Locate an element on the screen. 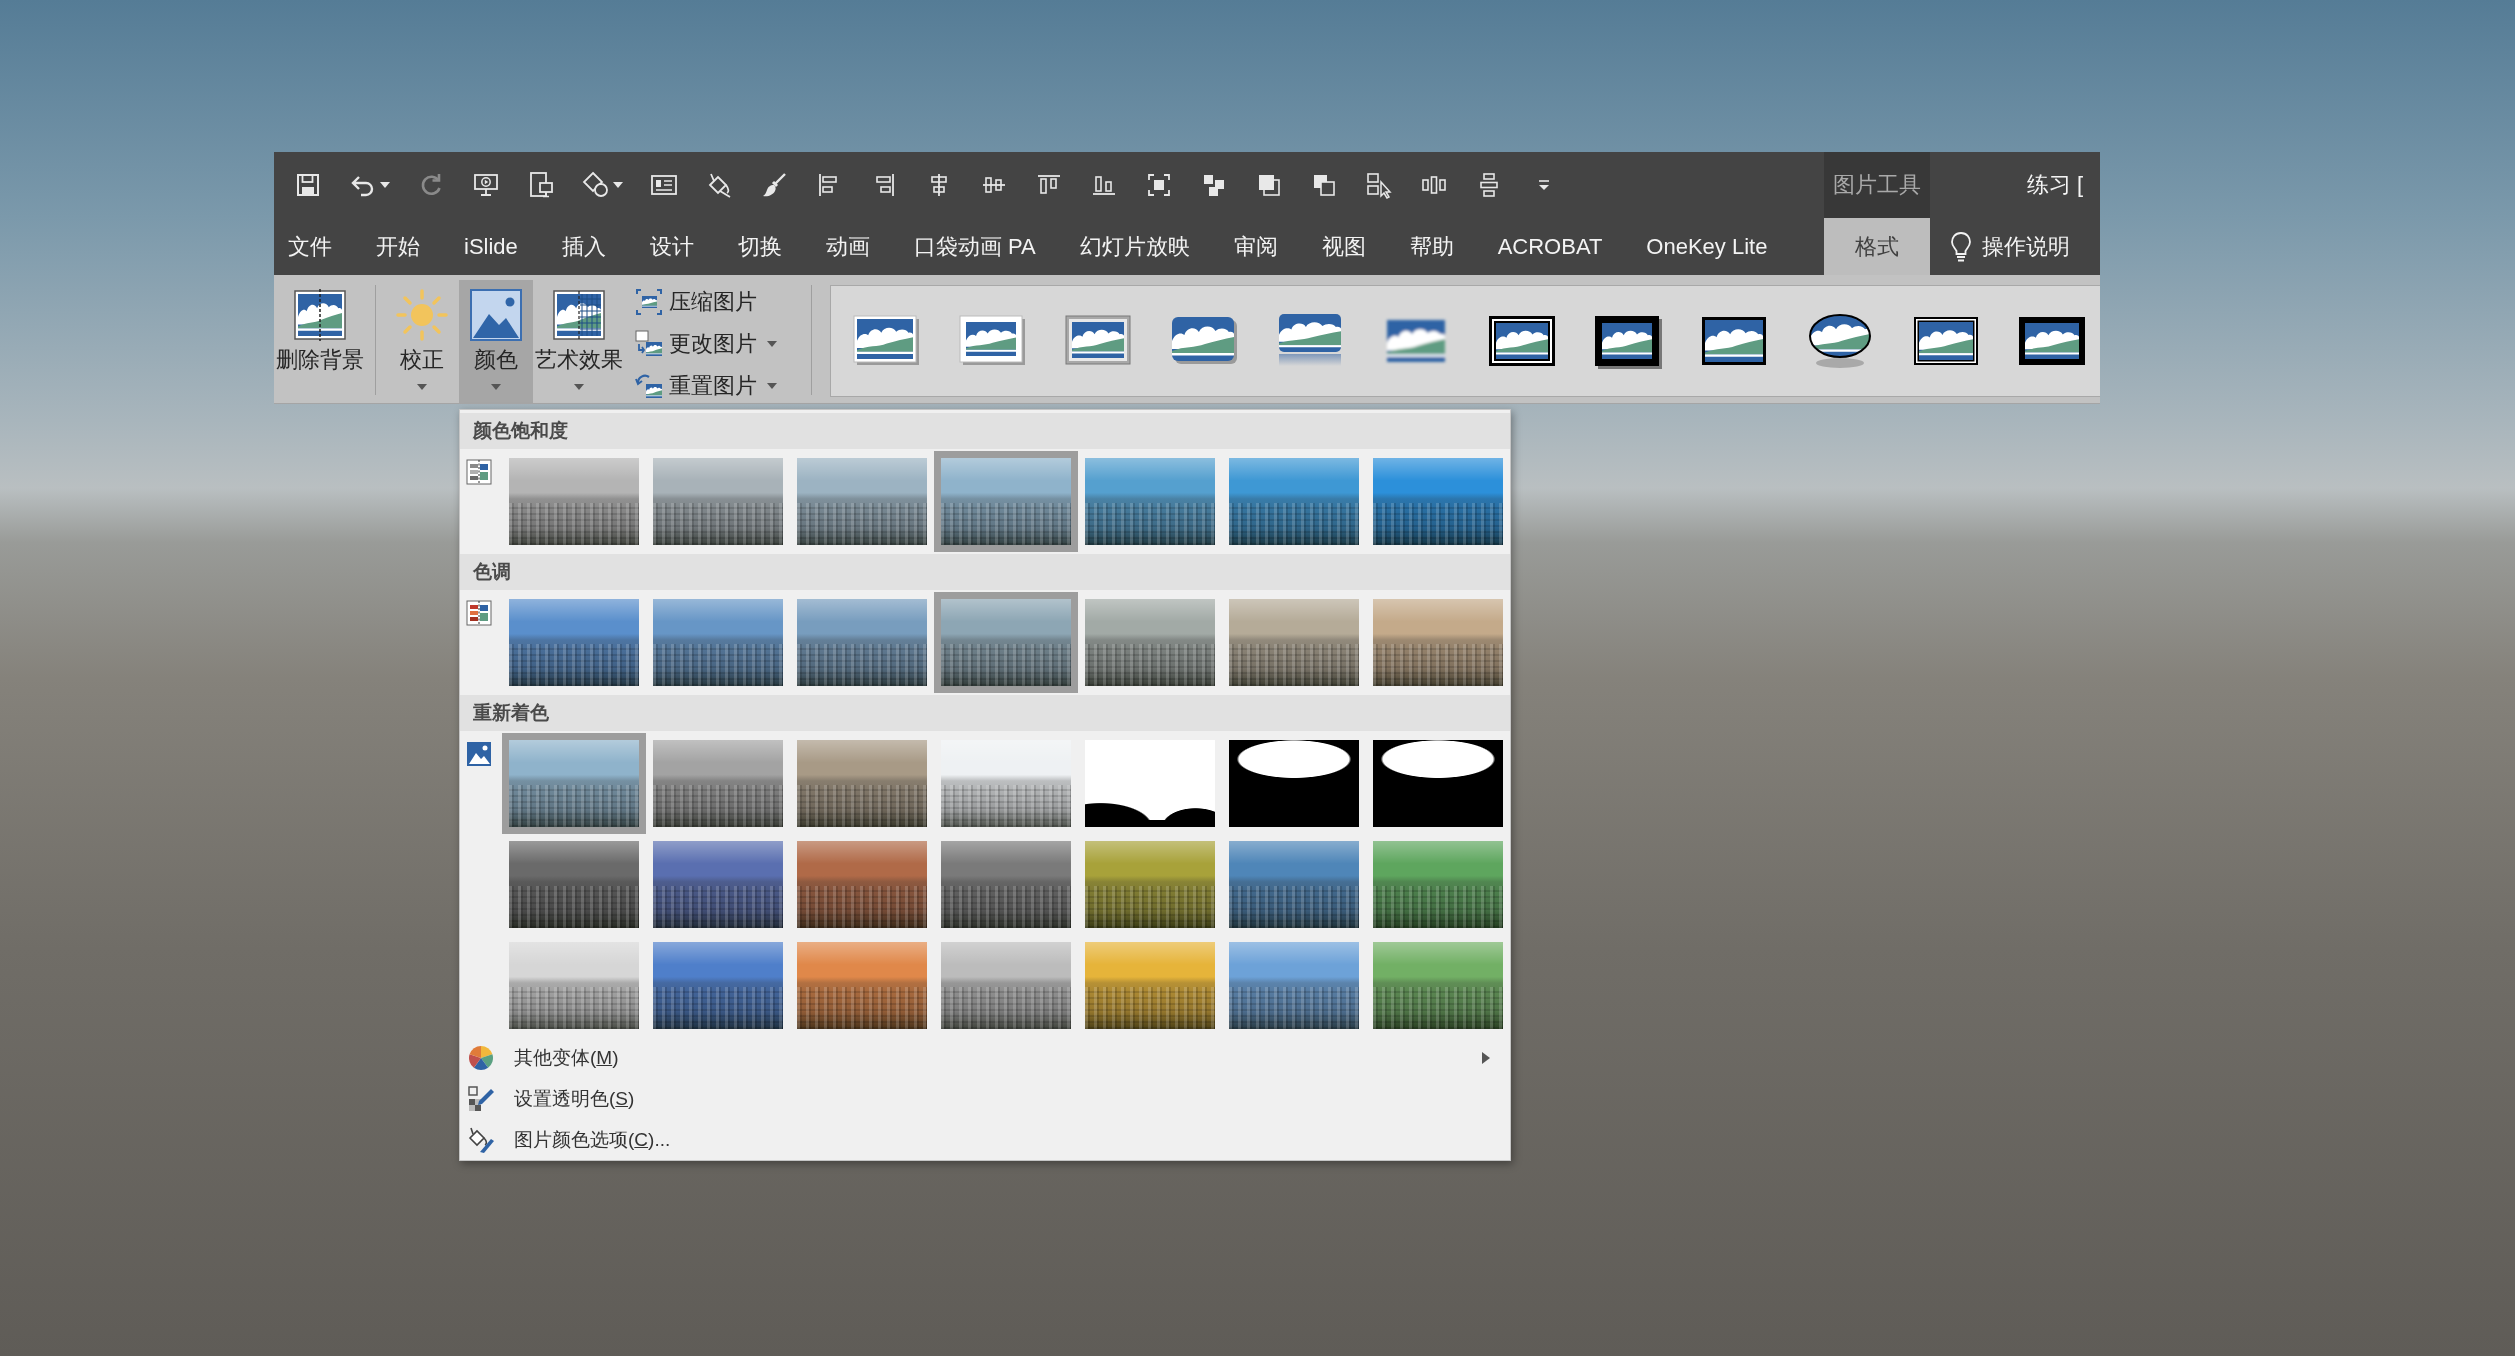  picture-undo-icon is located at coordinates (649, 386).